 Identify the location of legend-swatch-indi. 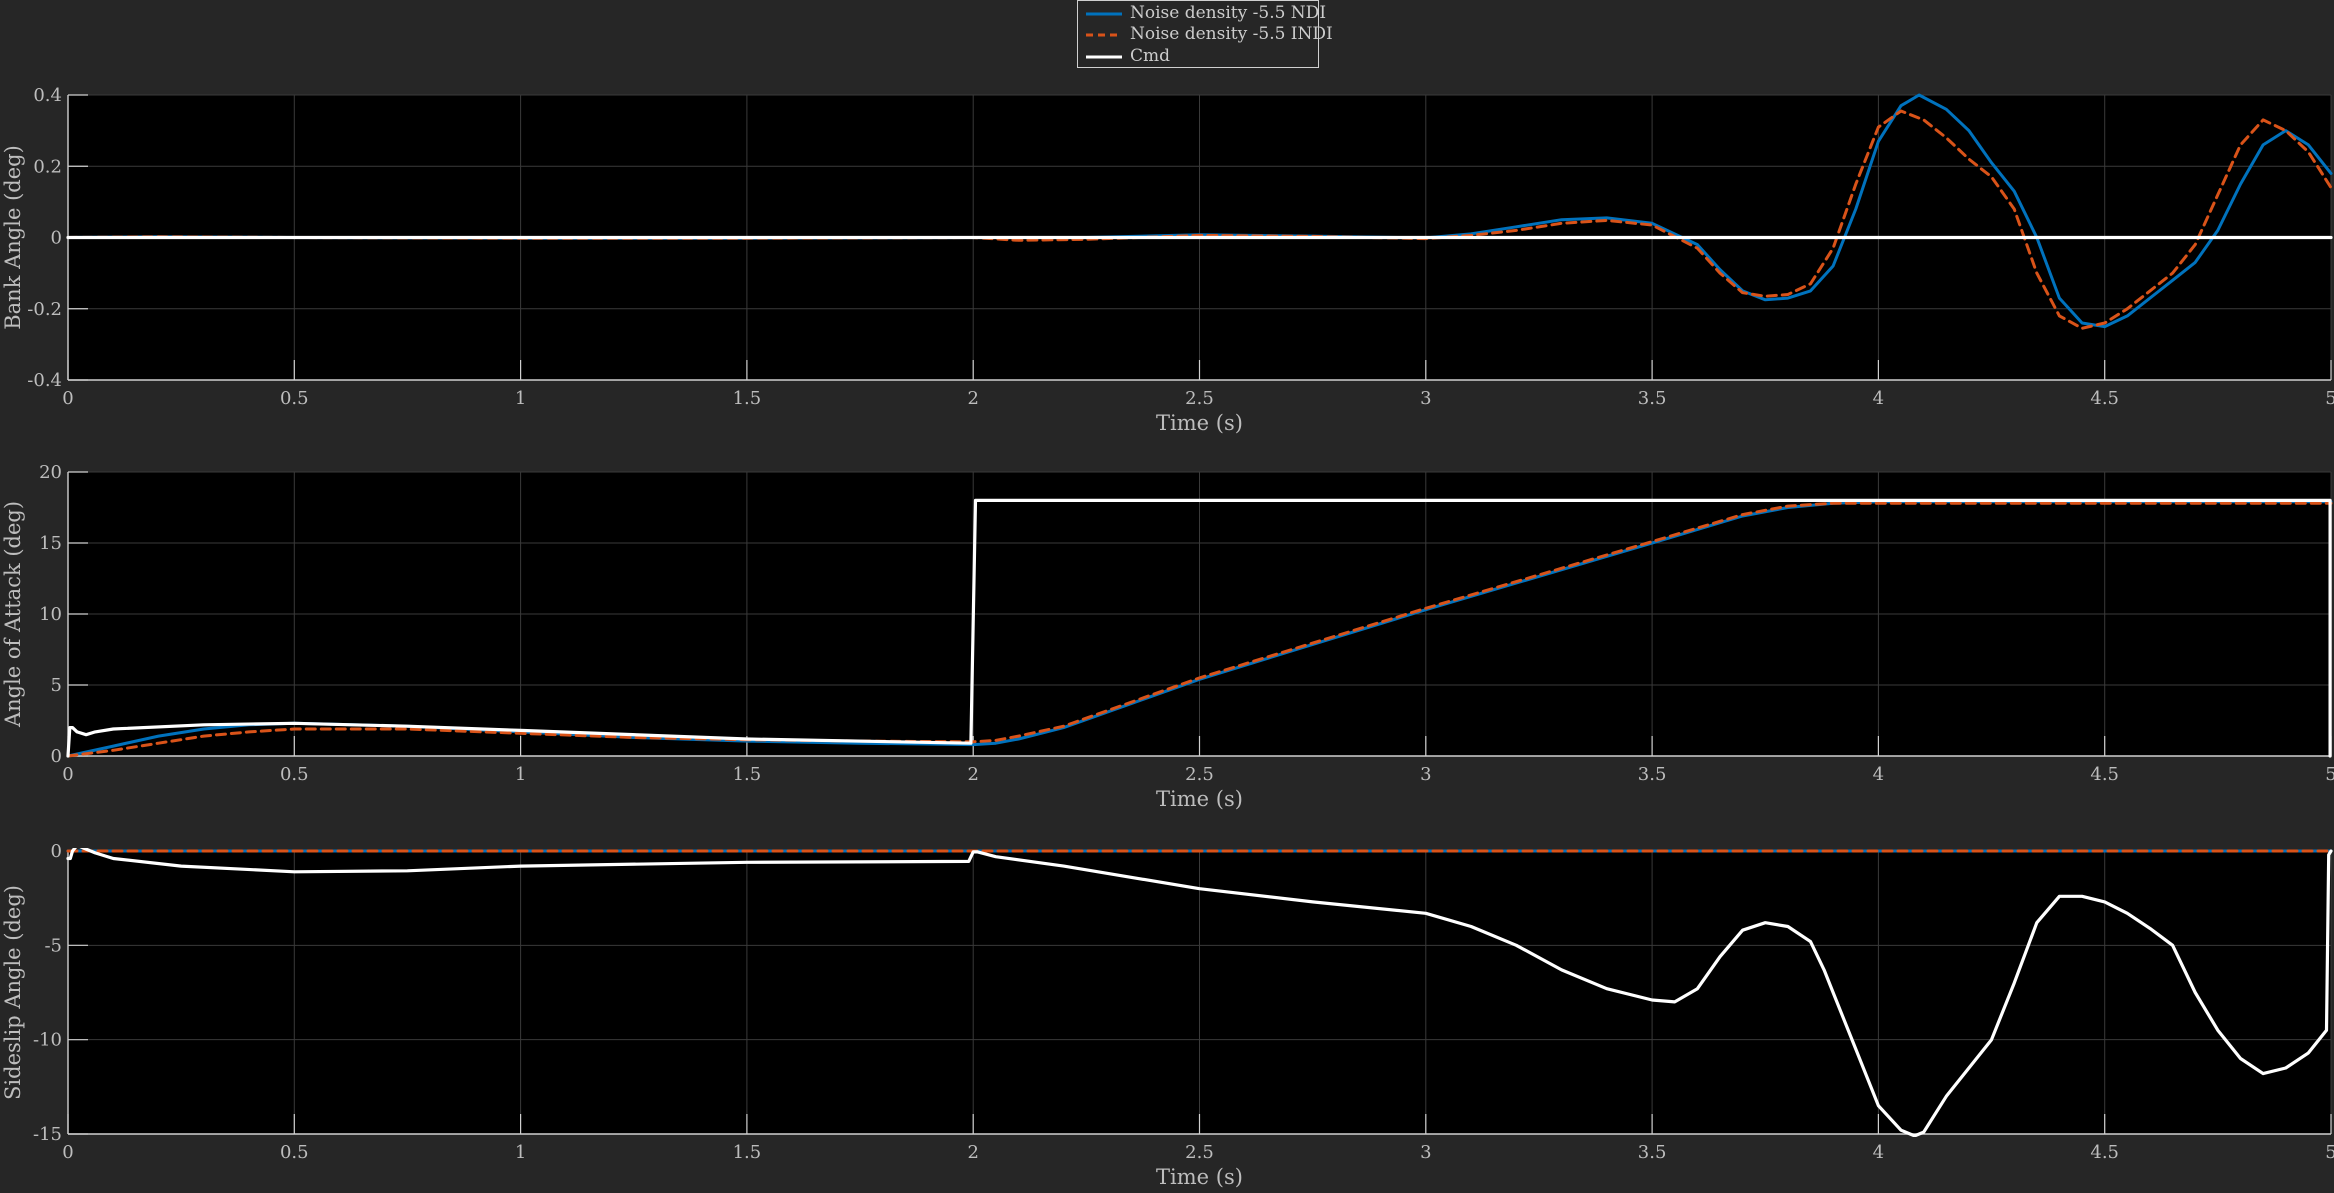
(1104, 35).